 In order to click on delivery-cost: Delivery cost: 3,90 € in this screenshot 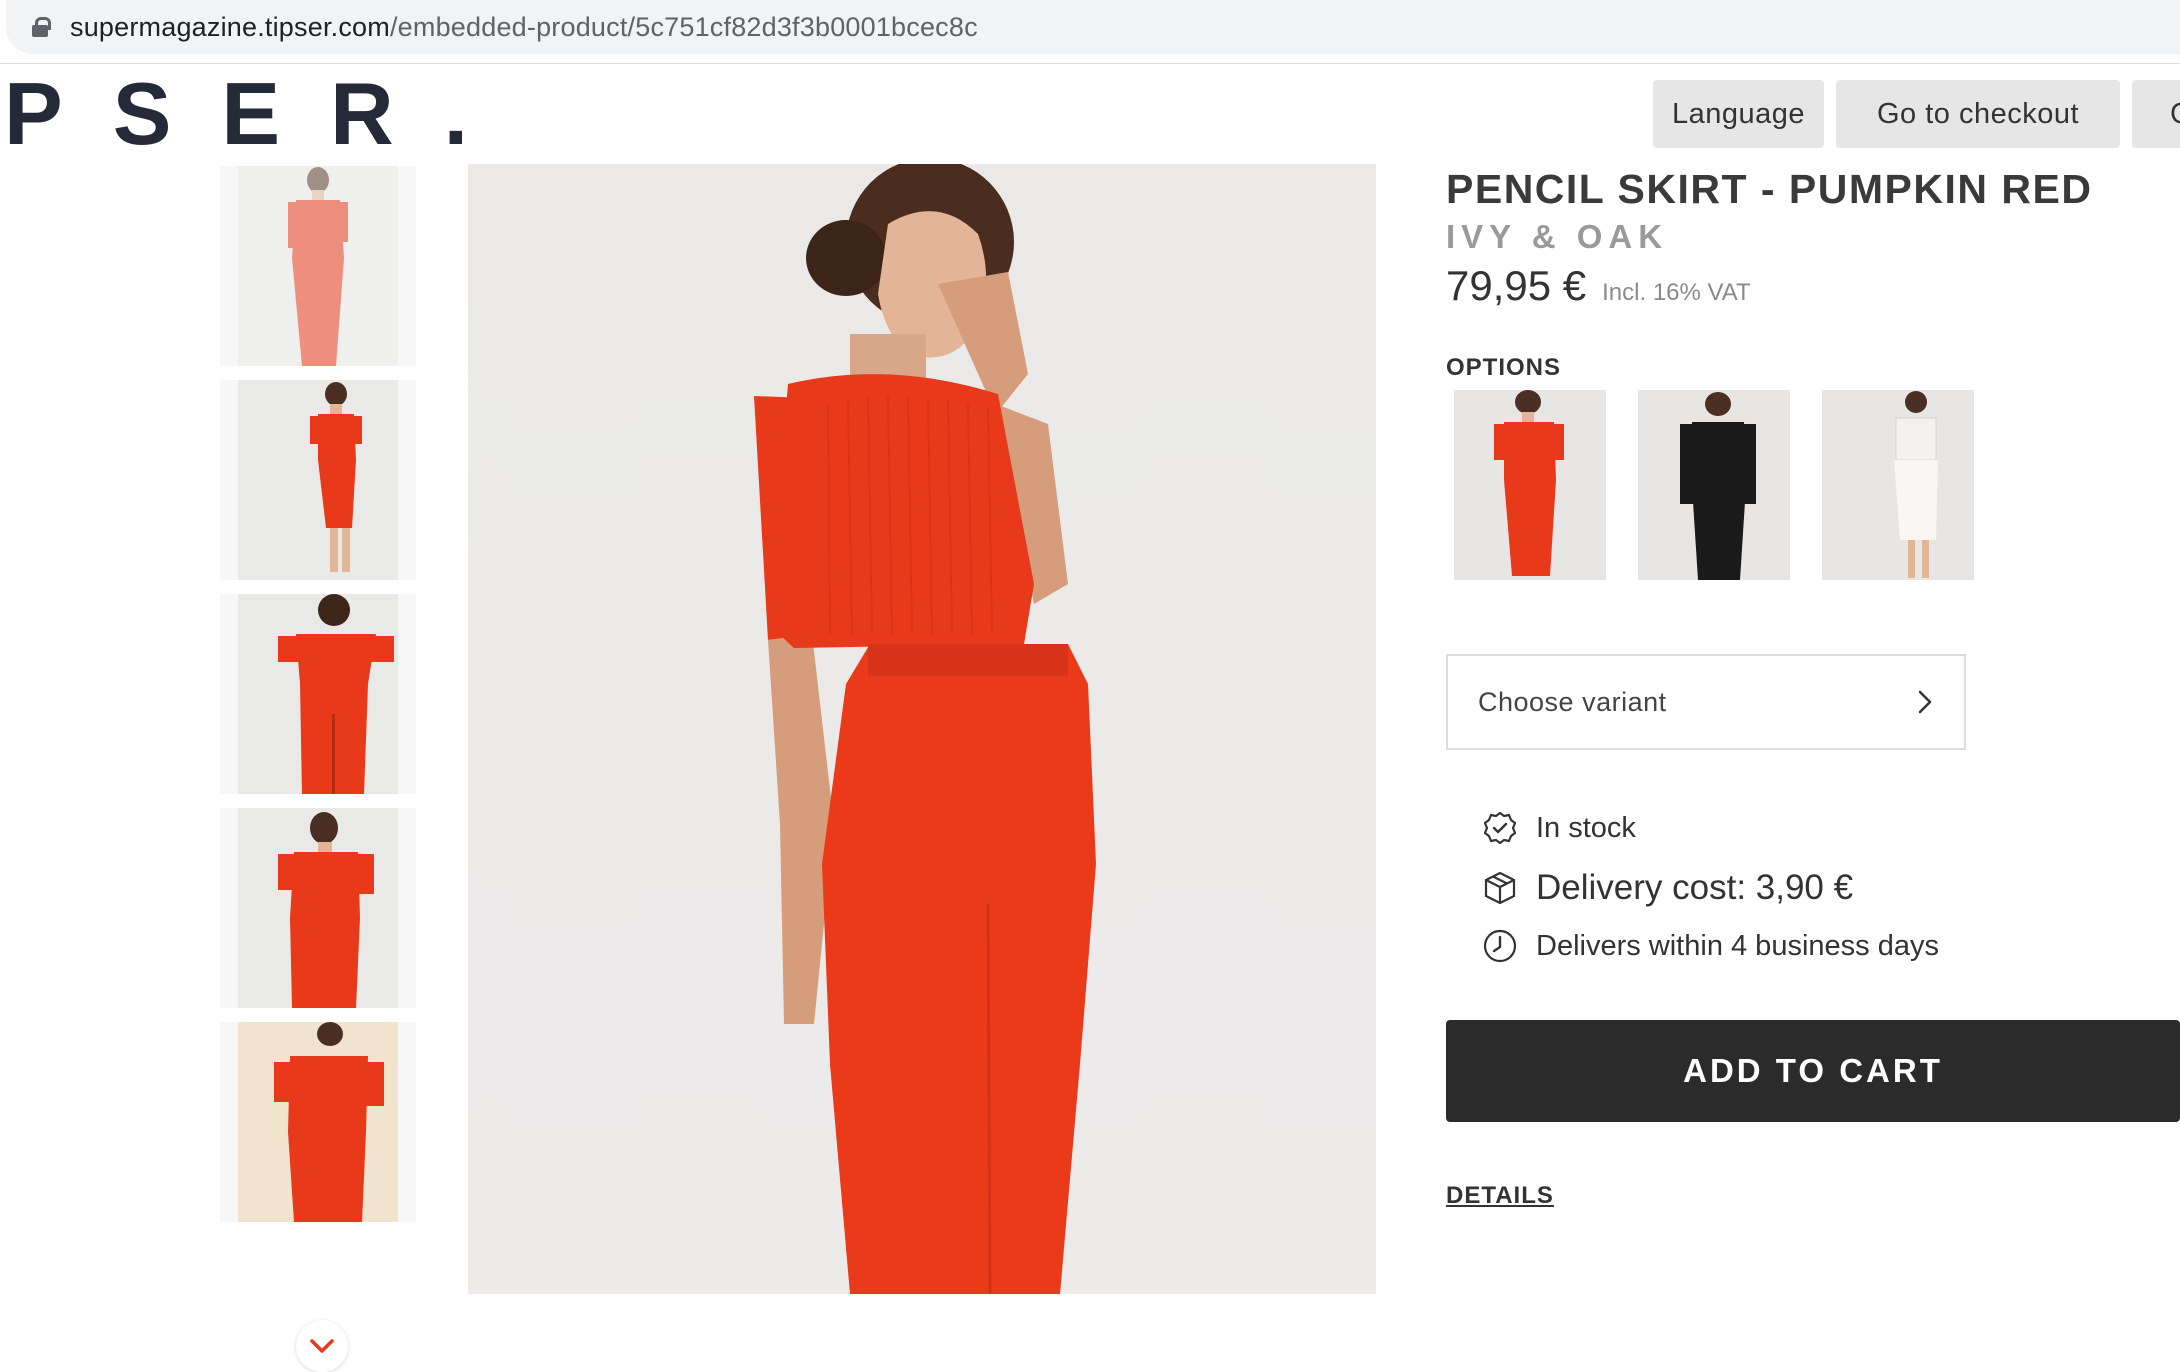, I will do `click(1667, 888)`.